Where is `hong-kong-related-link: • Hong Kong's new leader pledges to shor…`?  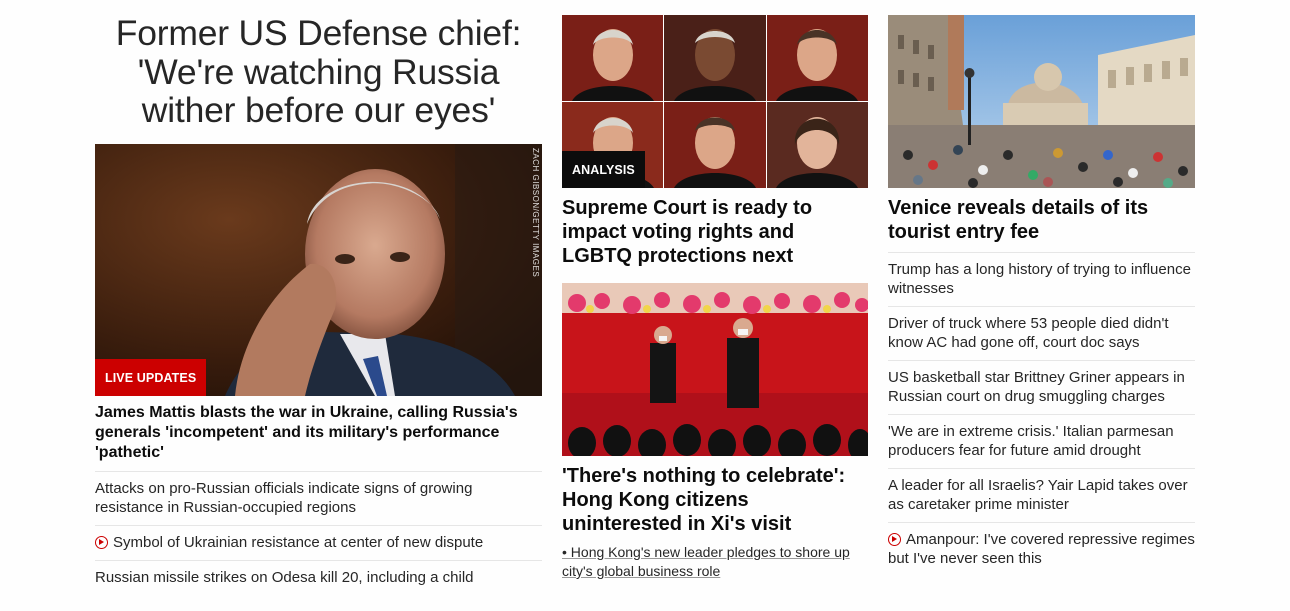
hong-kong-related-link: • Hong Kong's new leader pledges to shor… is located at coordinates (706, 561).